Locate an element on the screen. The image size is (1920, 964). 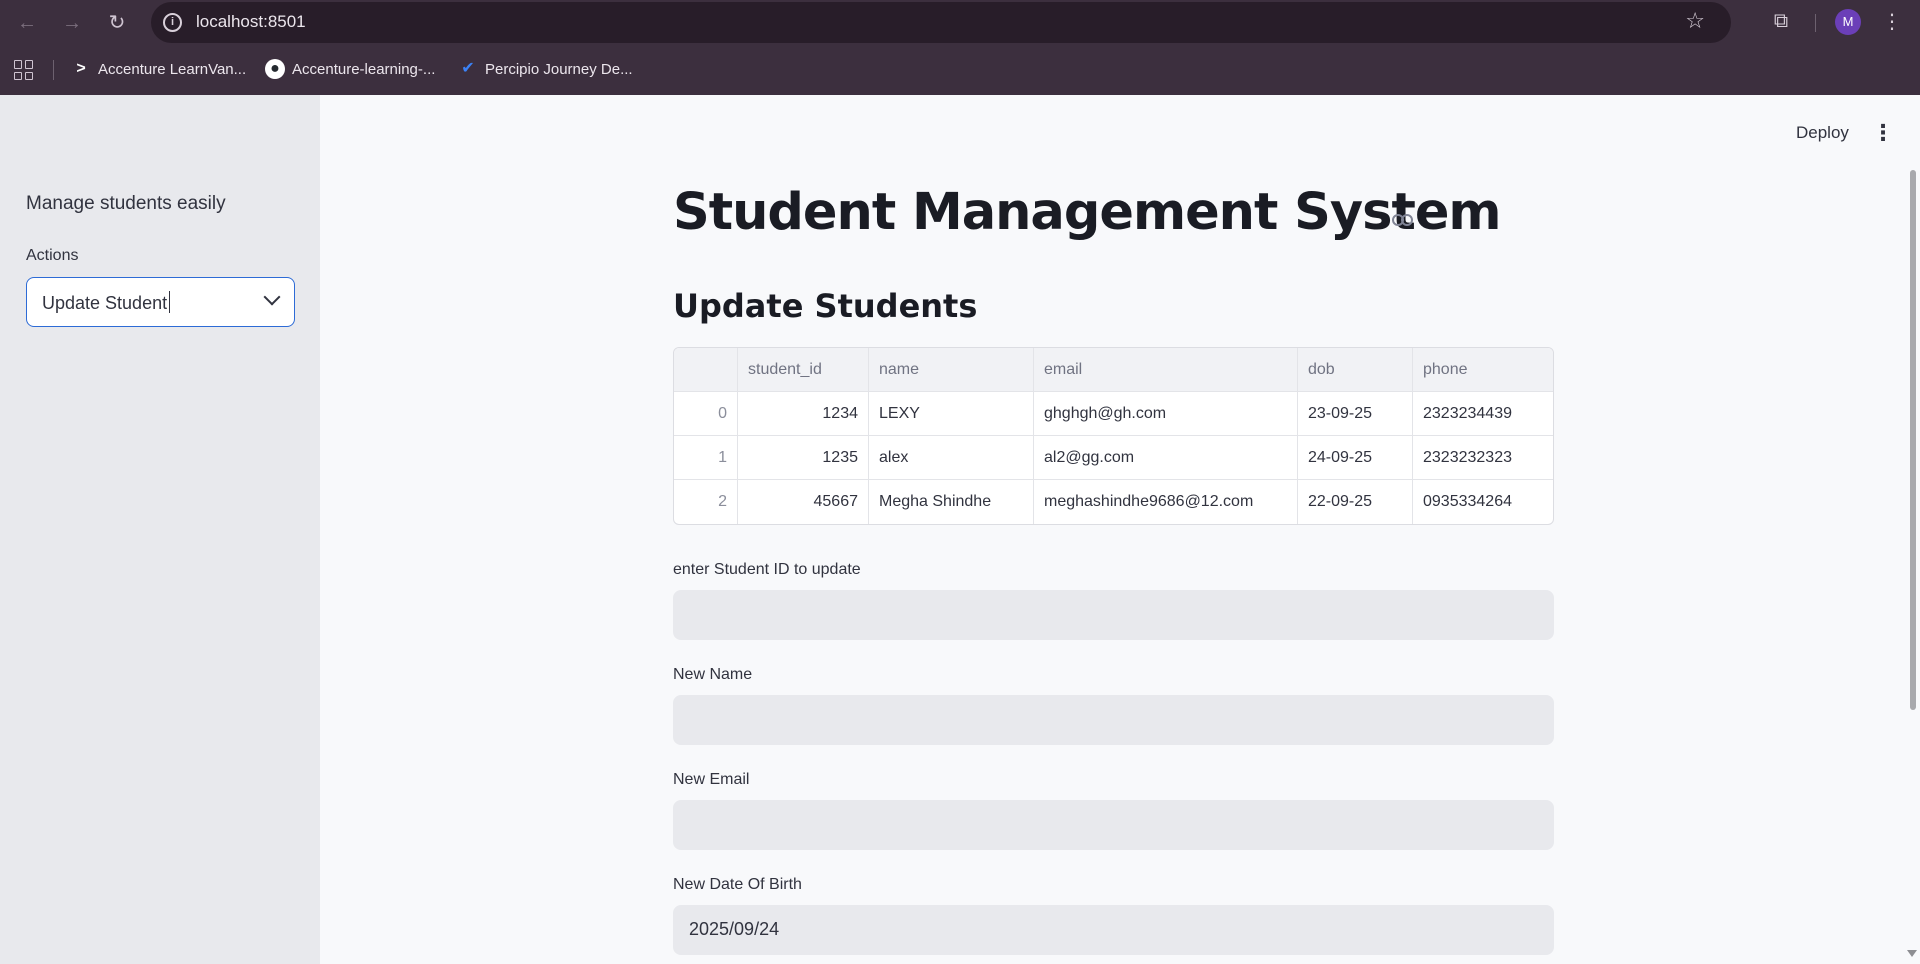
cell-name: Megha Shindhe is located at coordinates (951, 502).